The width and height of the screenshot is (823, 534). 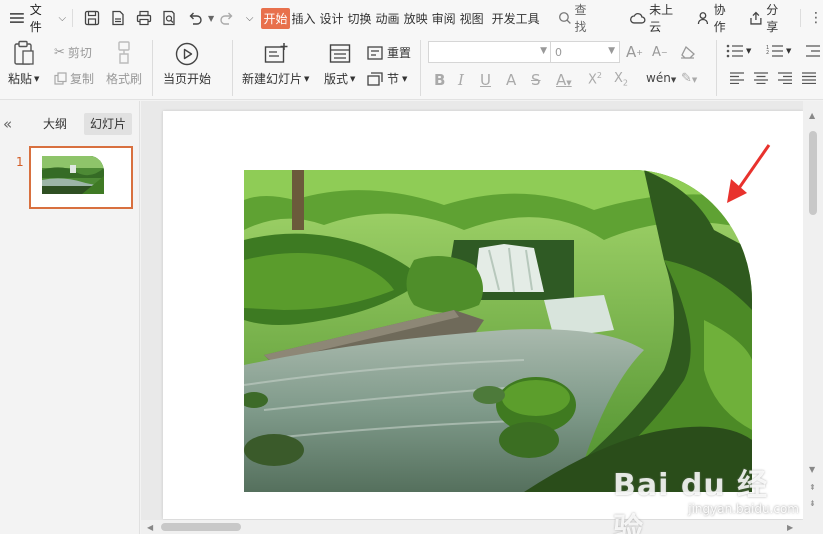 I want to click on file-menu: 文件 ⌵, so click(x=38, y=18).